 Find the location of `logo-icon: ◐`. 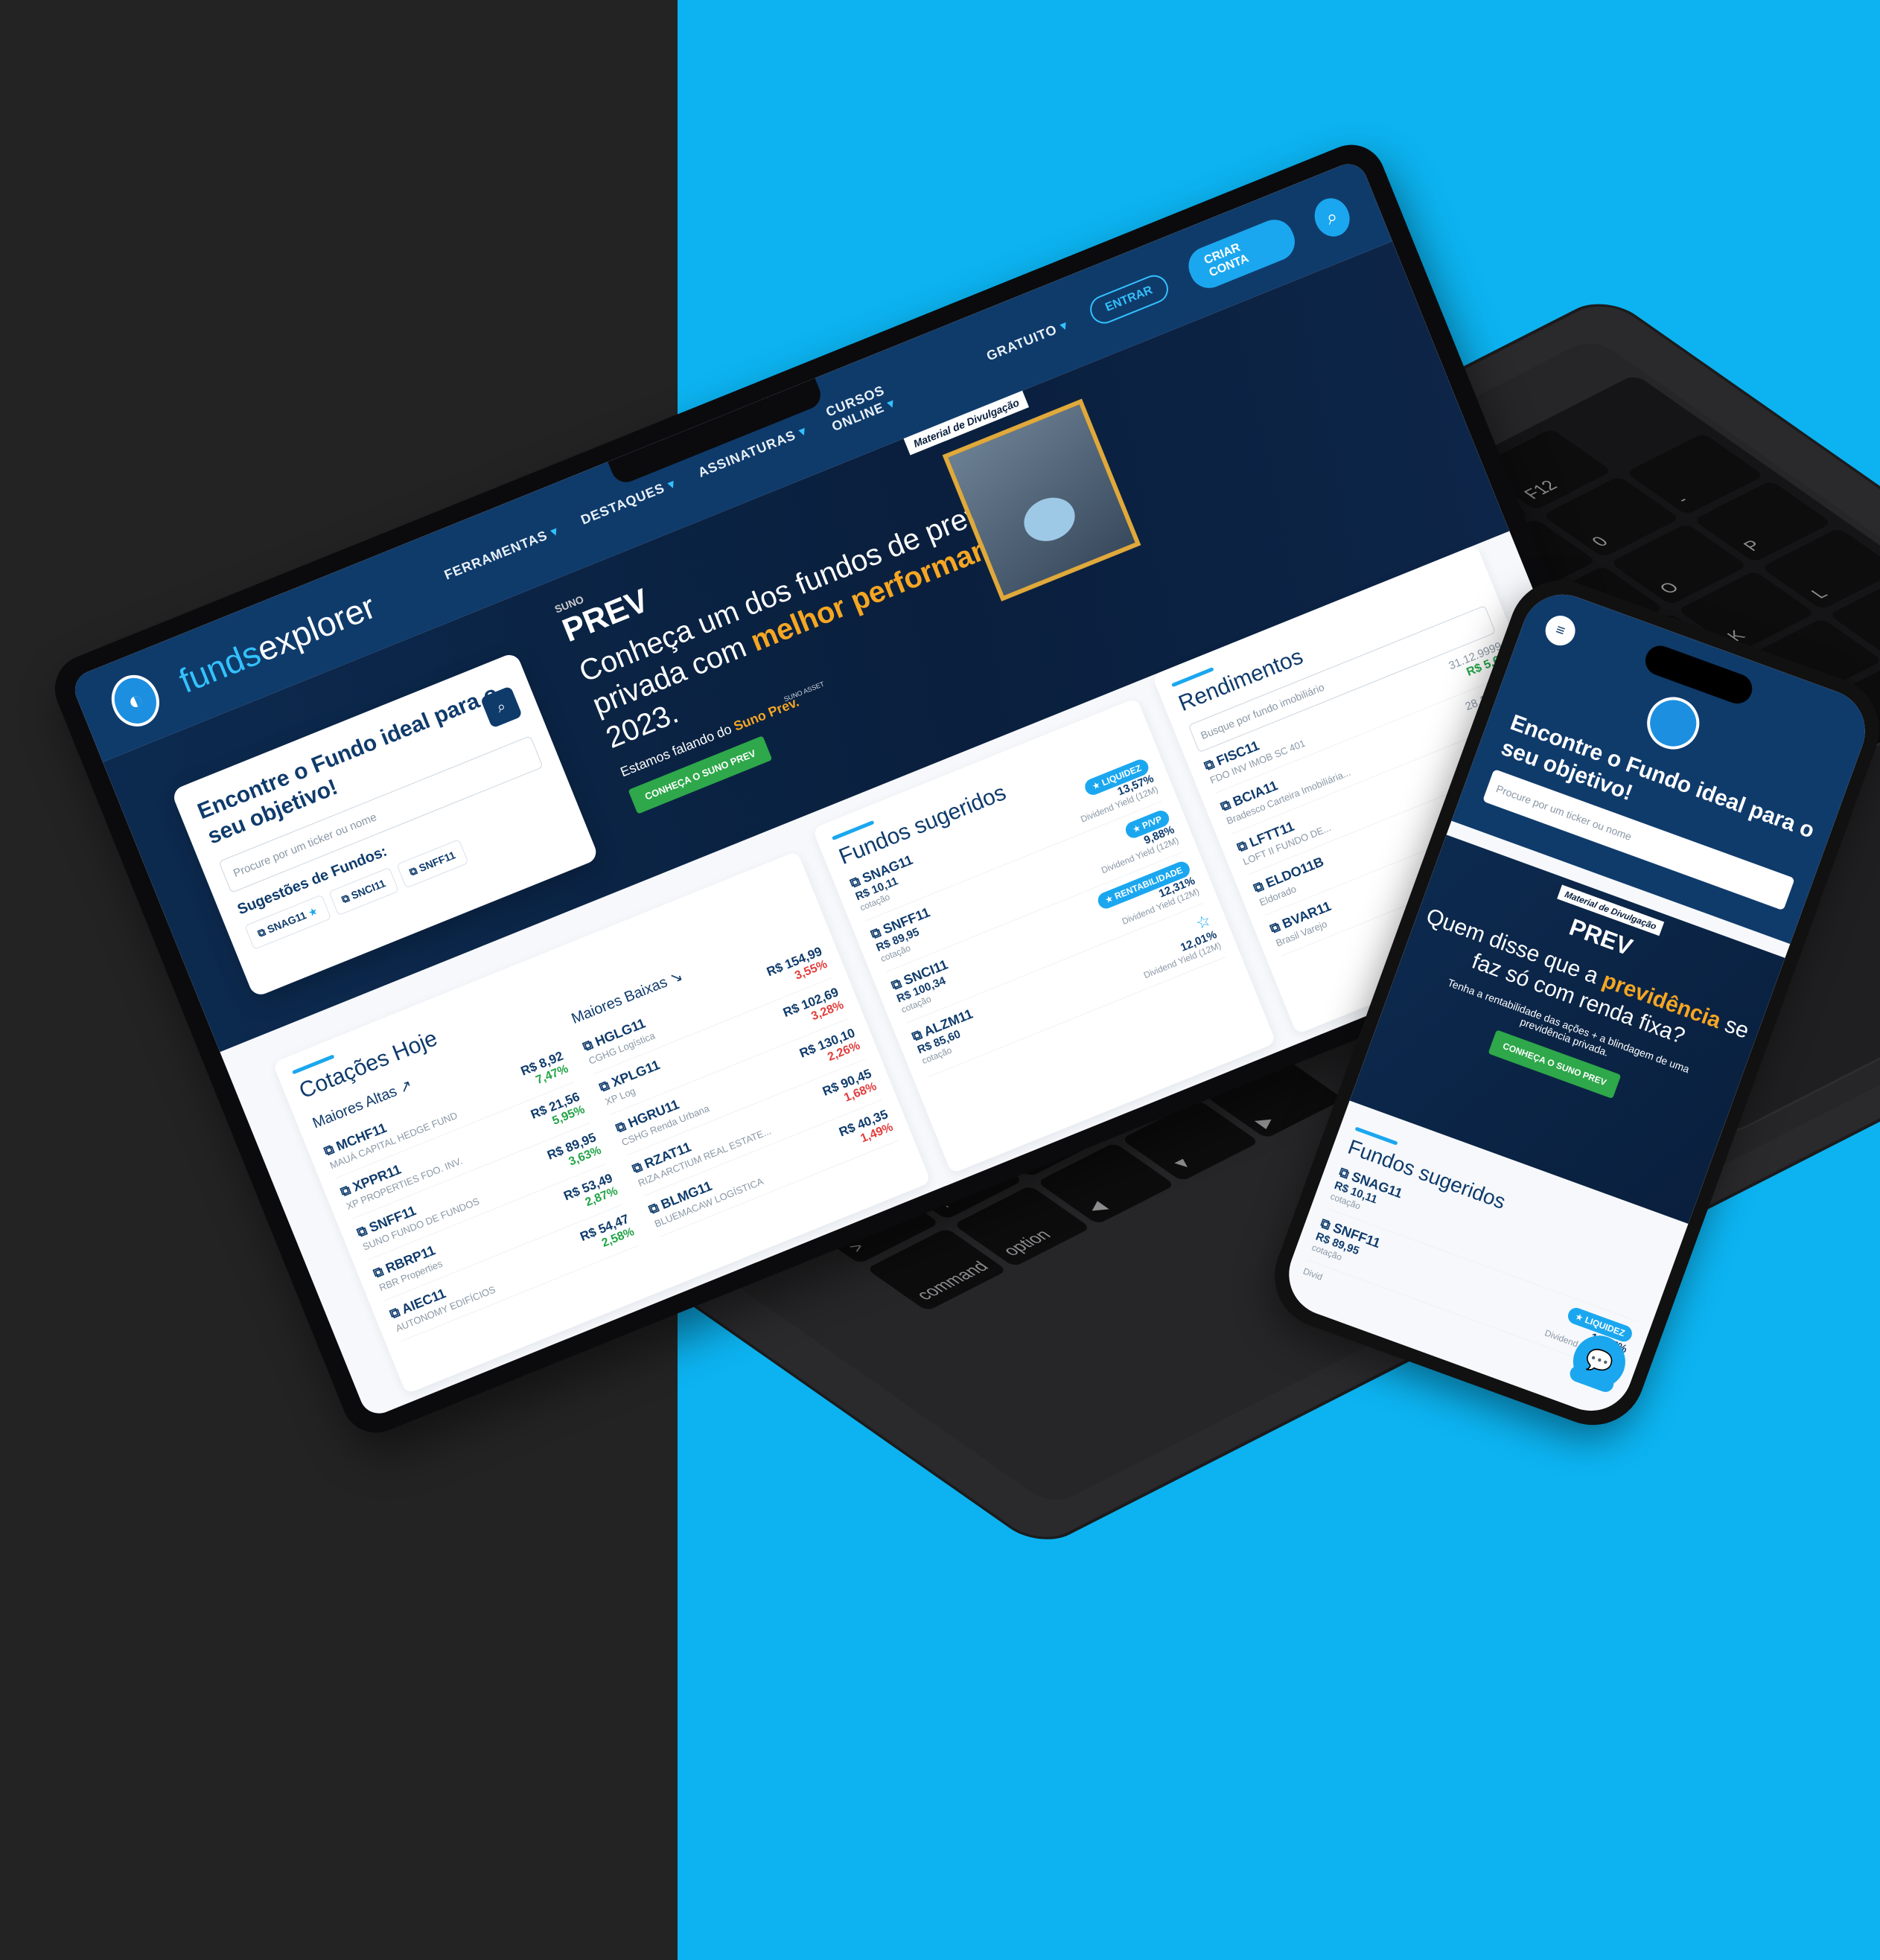

logo-icon: ◐ is located at coordinates (135, 700).